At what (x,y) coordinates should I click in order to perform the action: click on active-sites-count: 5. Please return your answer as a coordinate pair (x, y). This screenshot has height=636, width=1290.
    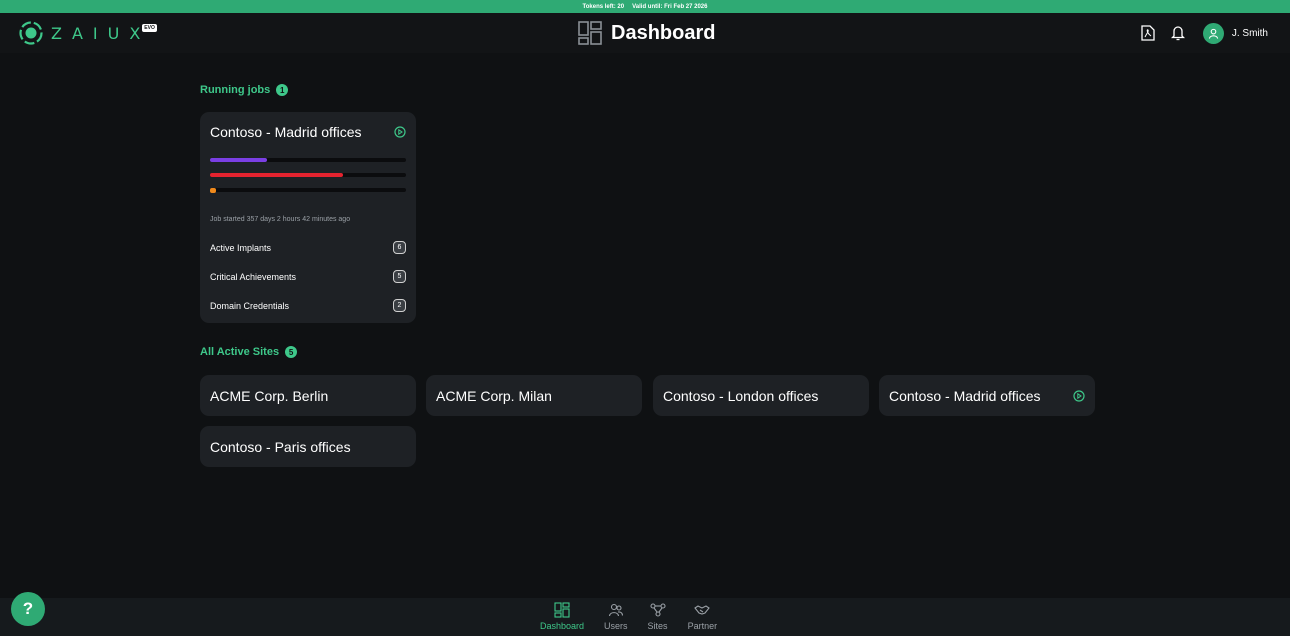
    Looking at the image, I should click on (291, 352).